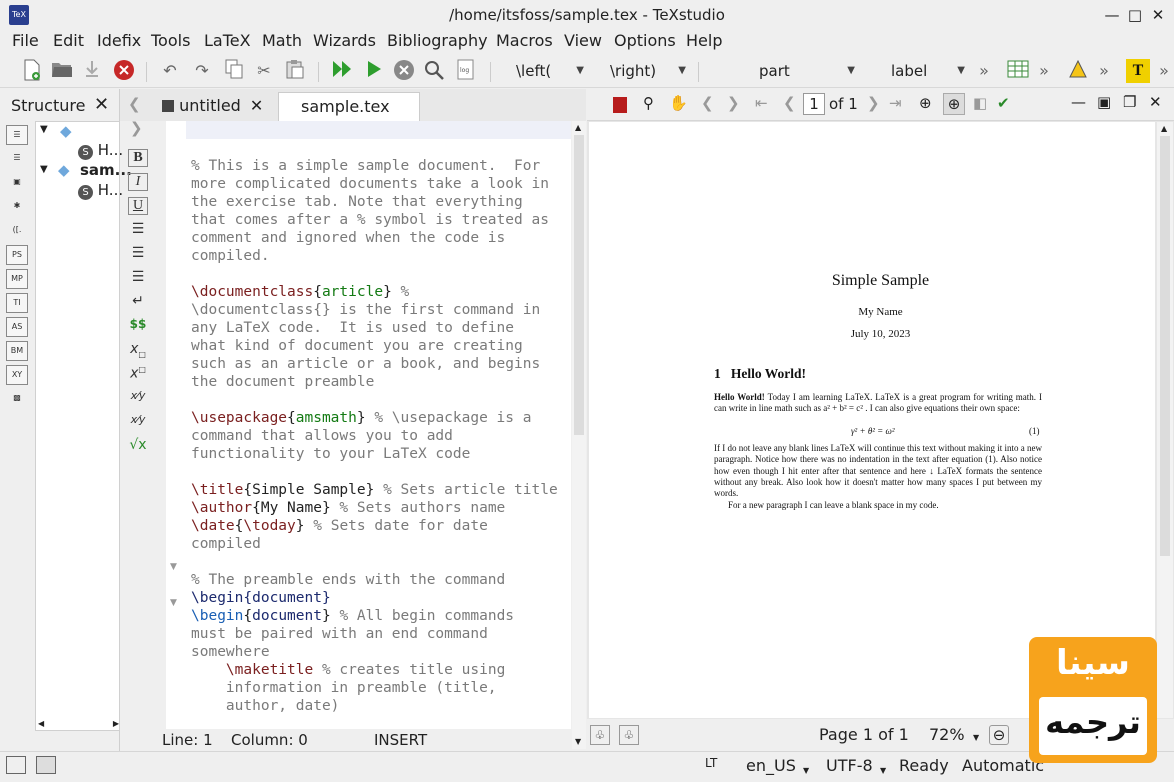 This screenshot has height=782, width=1174. Describe the element at coordinates (134, 104) in the screenshot. I see `tab-prev-icon: ❮` at that location.